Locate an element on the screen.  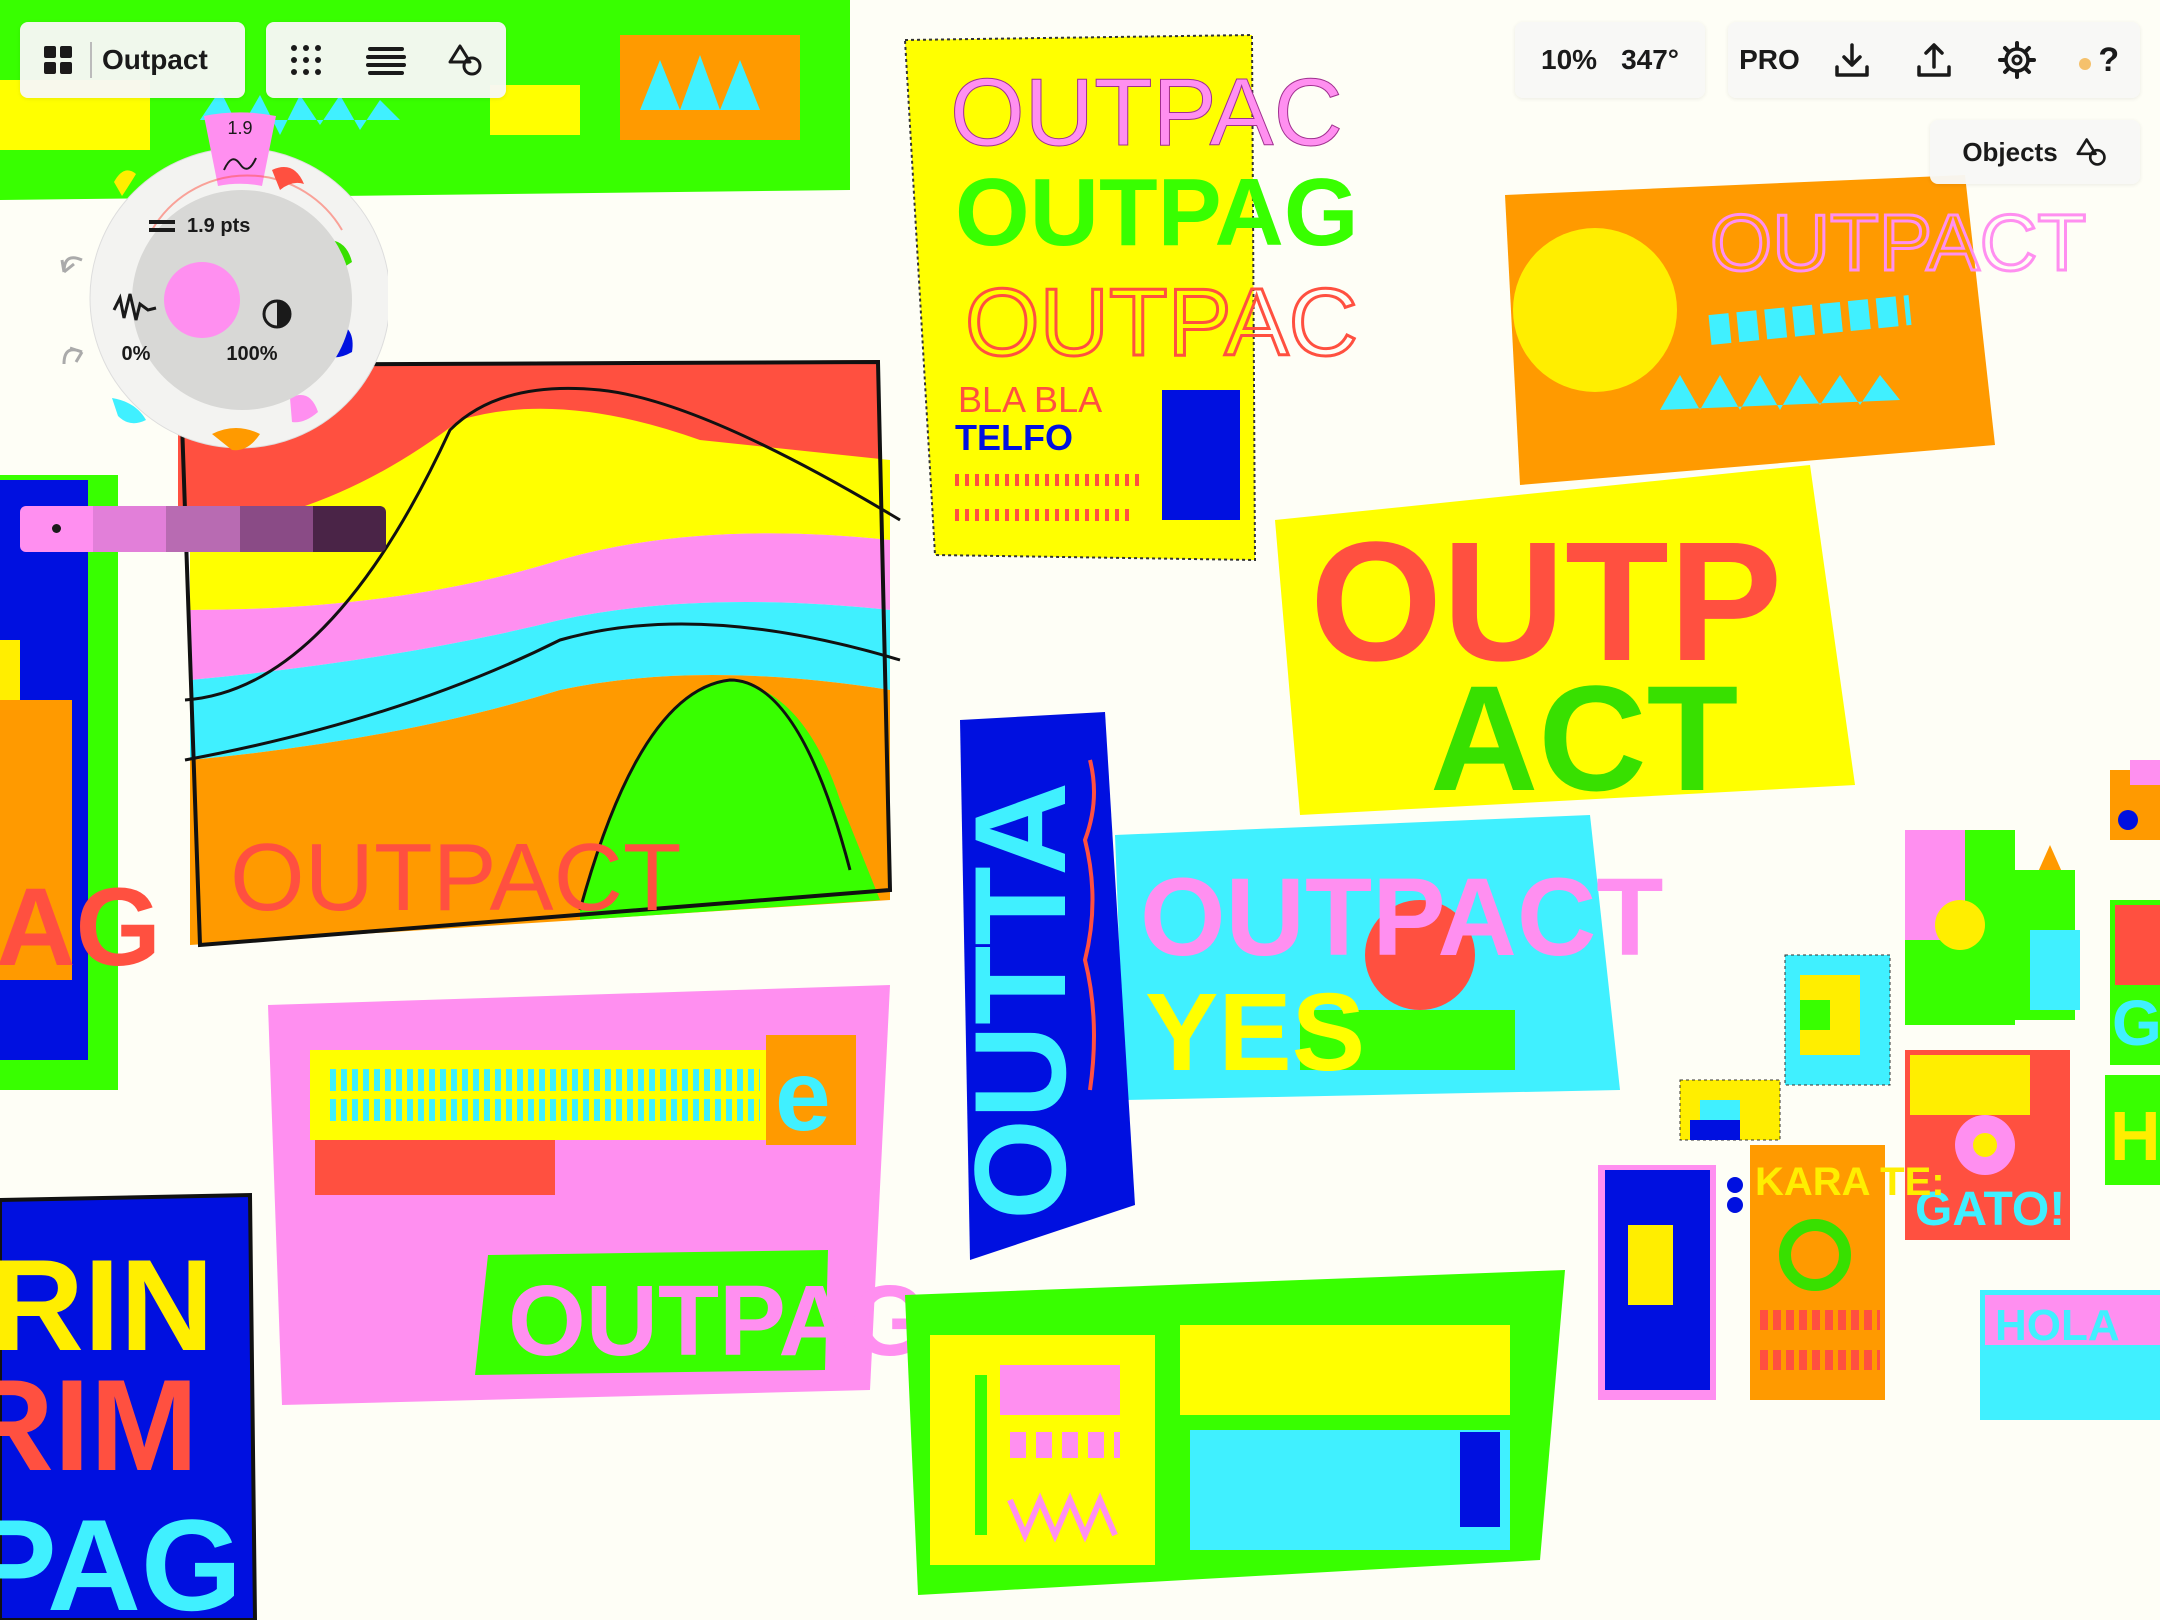
canvas-text-outpag-1: OUTPAG is located at coordinates (1157, 212).